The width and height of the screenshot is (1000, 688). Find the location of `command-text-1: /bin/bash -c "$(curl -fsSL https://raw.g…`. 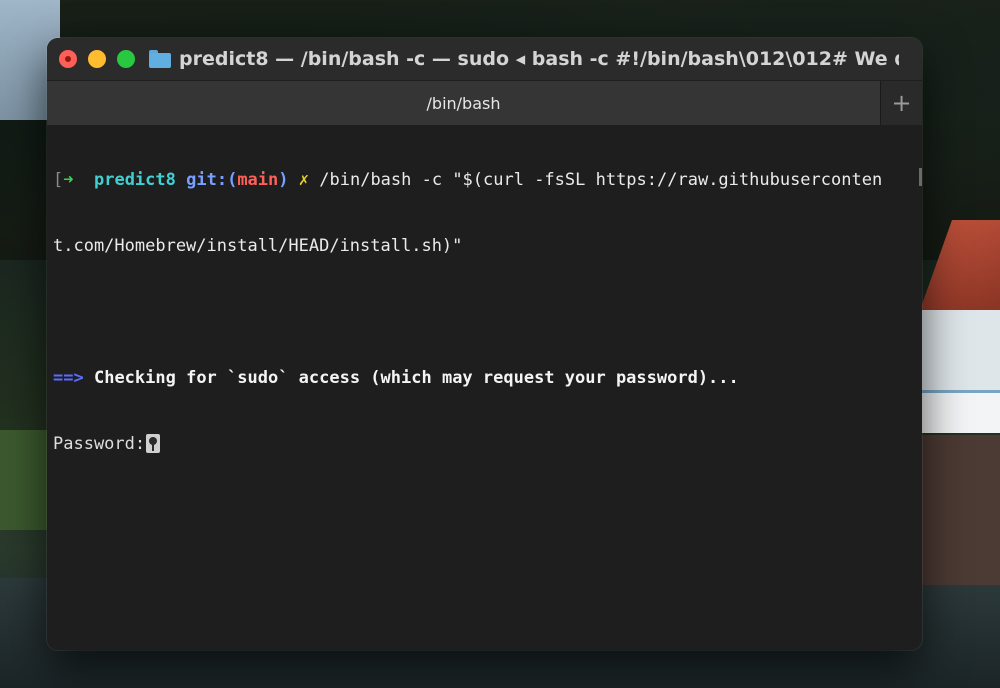

command-text-1: /bin/bash -c "$(curl -fsSL https://raw.g… is located at coordinates (601, 180).